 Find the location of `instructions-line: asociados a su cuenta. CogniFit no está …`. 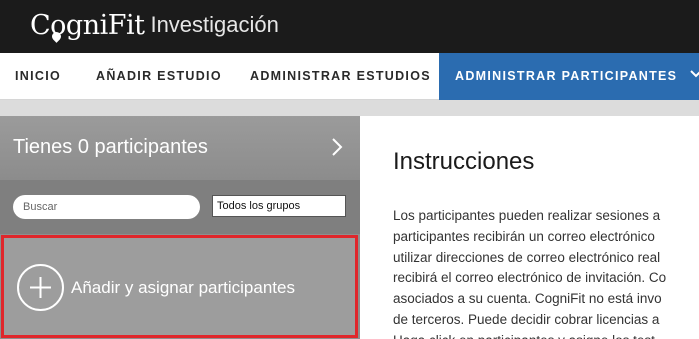

instructions-line: asociados a su cuenta. CogniFit no está … is located at coordinates (527, 299).